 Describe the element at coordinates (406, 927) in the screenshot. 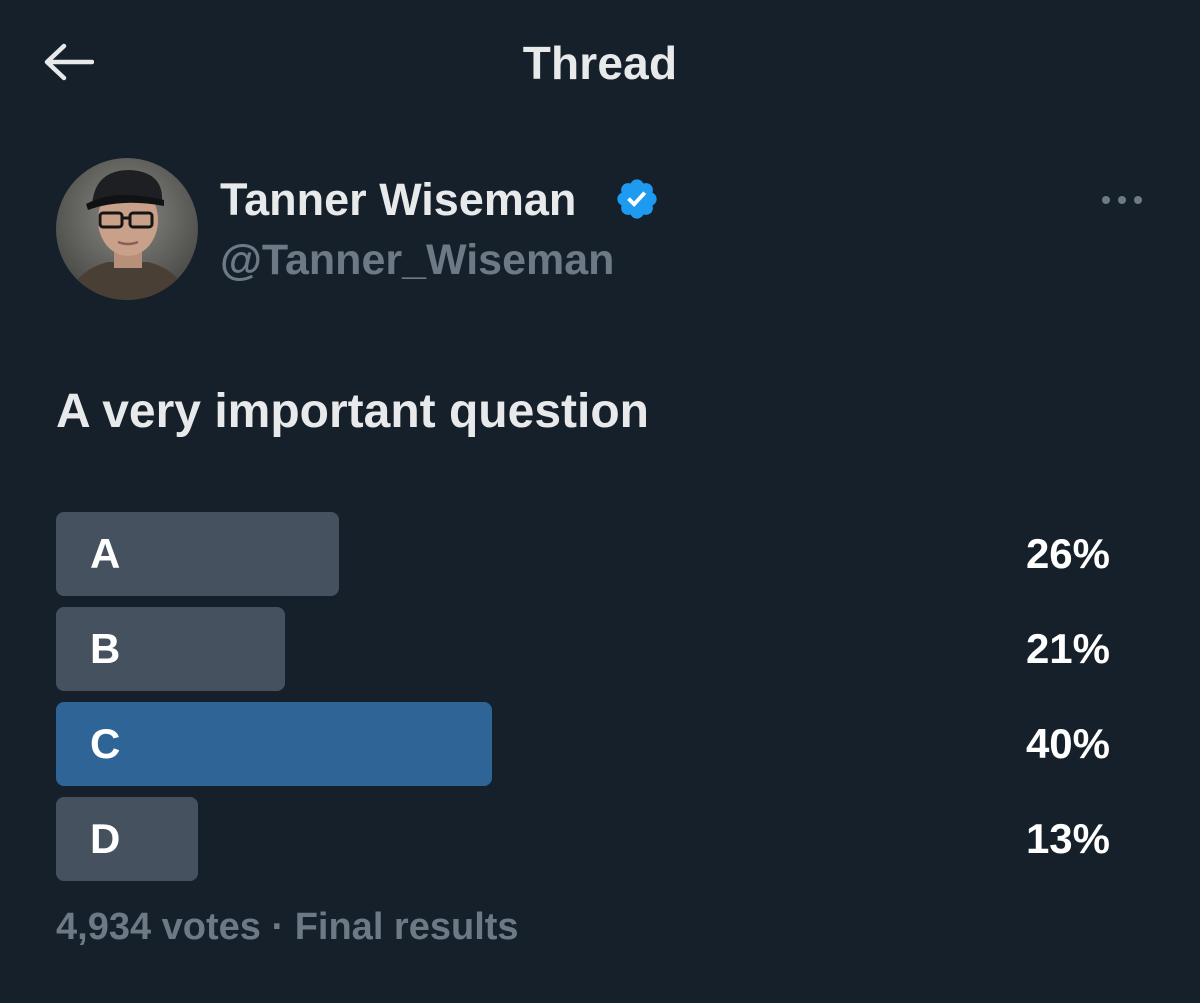

I see `poll-status: Final results` at that location.